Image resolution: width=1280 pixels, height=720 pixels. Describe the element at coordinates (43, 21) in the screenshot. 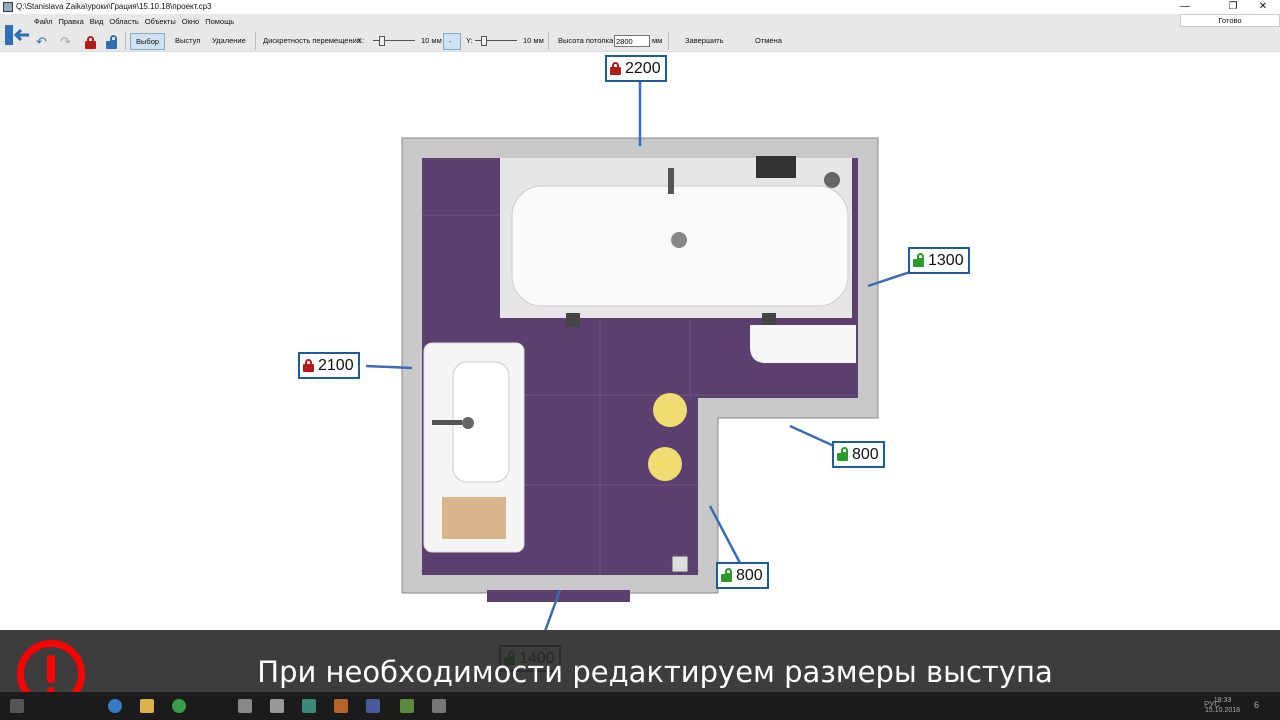

I see `menu-file: Файл` at that location.